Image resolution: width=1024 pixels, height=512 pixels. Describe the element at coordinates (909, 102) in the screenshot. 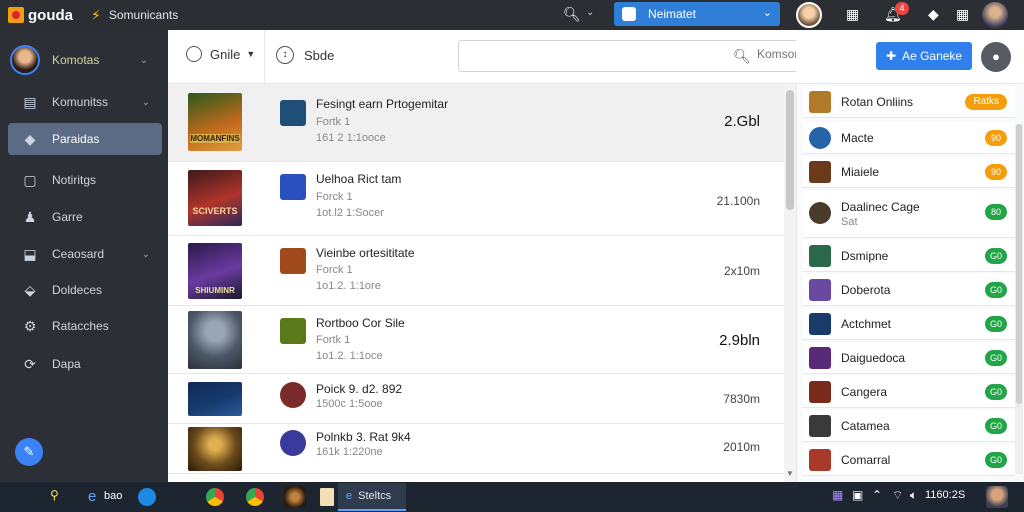

I see `list-item: Rotan Onliins Ratks` at that location.